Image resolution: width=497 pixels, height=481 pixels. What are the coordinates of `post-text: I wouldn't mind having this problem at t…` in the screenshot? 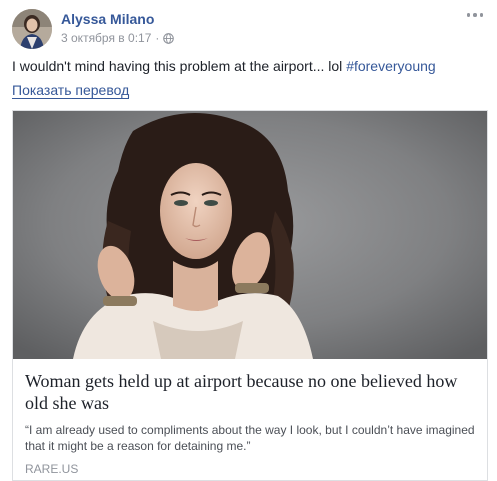 It's located at (224, 66).